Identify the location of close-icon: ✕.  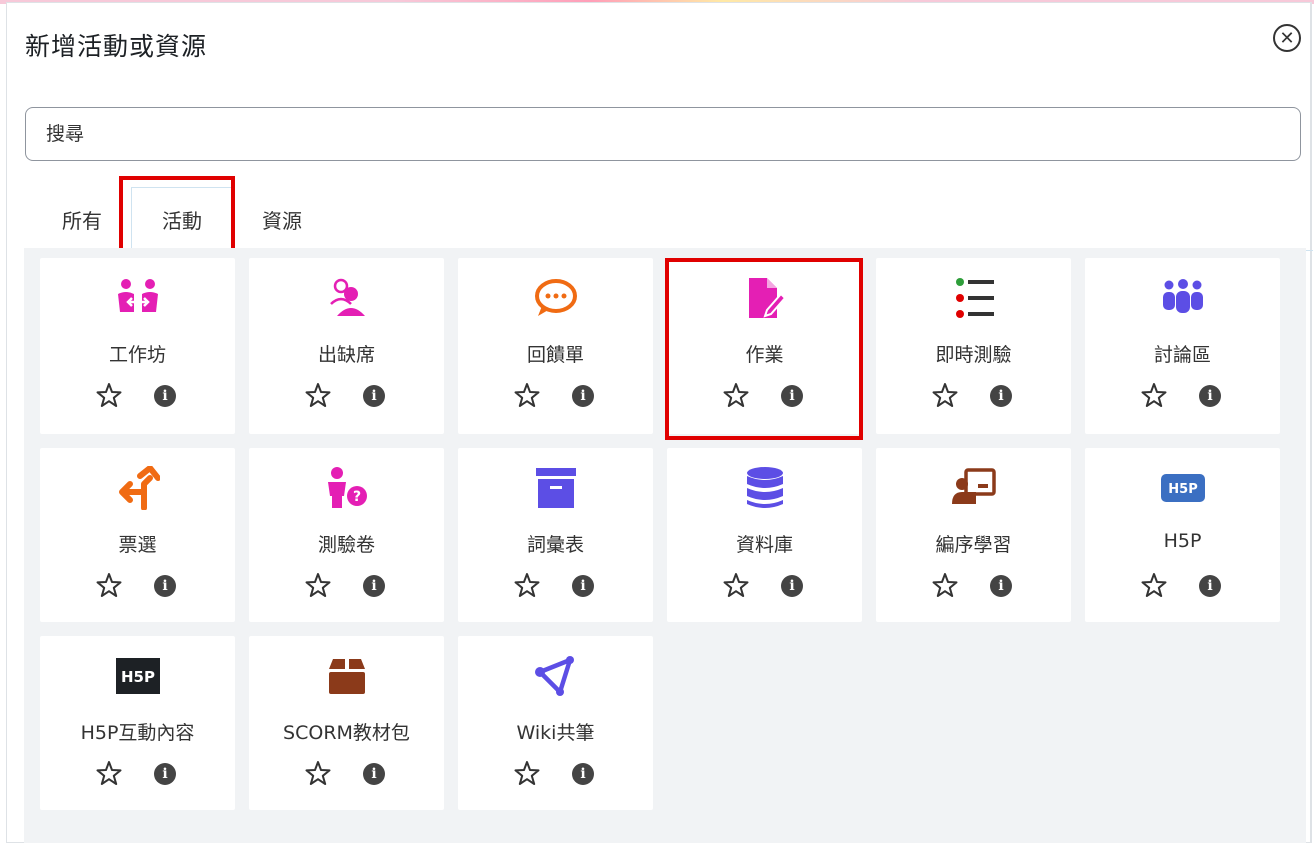
(1287, 38).